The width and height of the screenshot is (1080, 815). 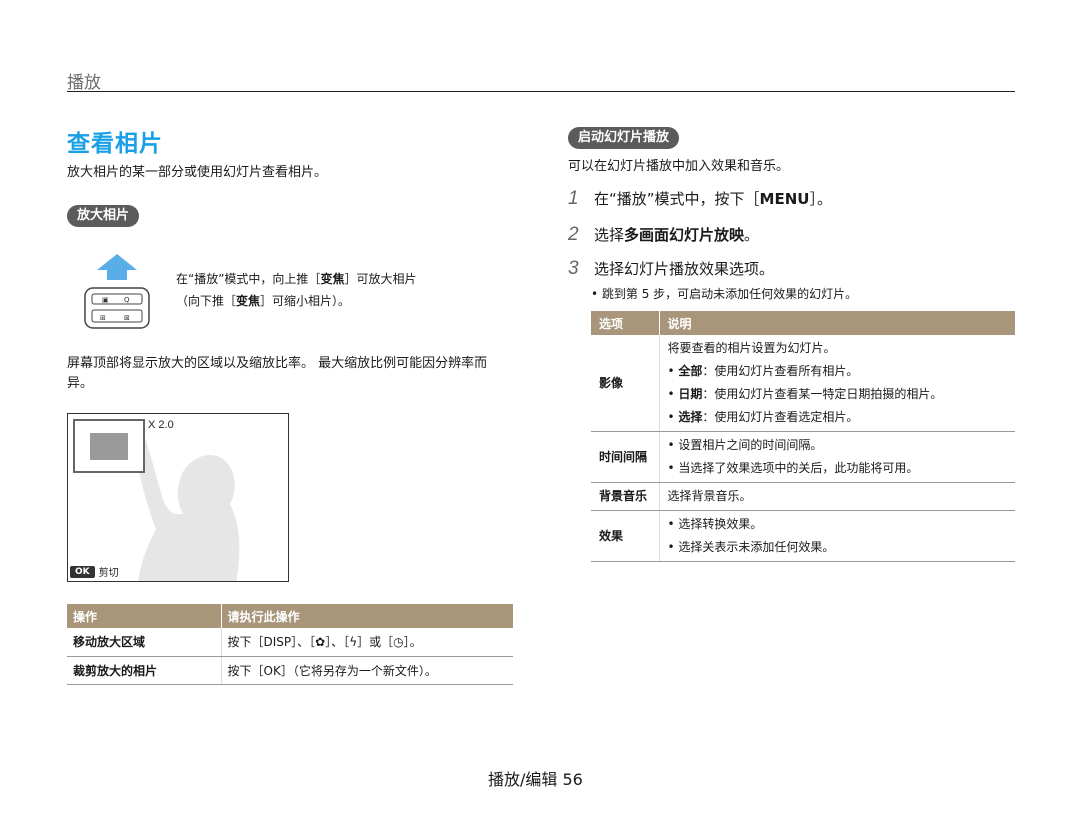 What do you see at coordinates (84, 83) in the screenshot?
I see `section-label: 播放` at bounding box center [84, 83].